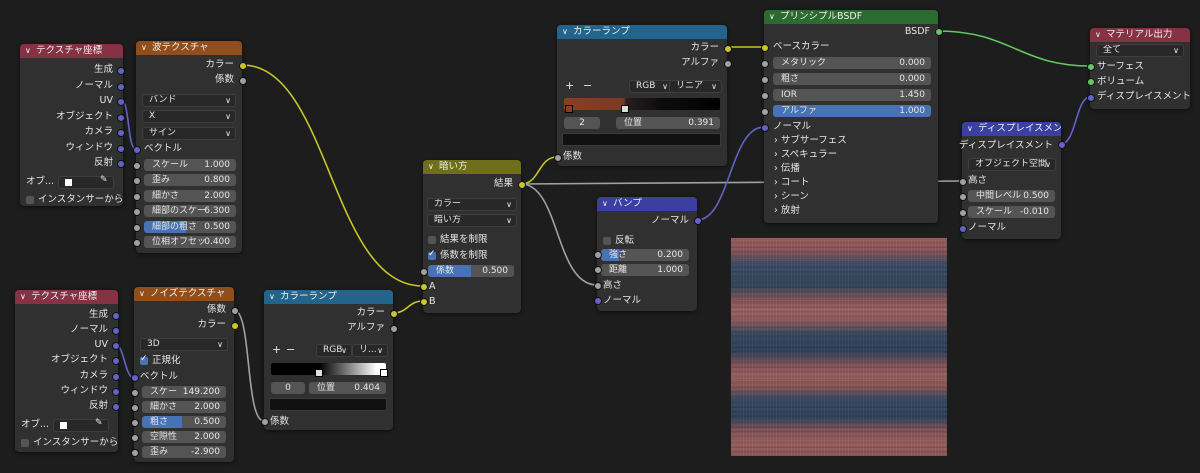  Describe the element at coordinates (765, 80) in the screenshot. I see `socket-roughness` at that location.